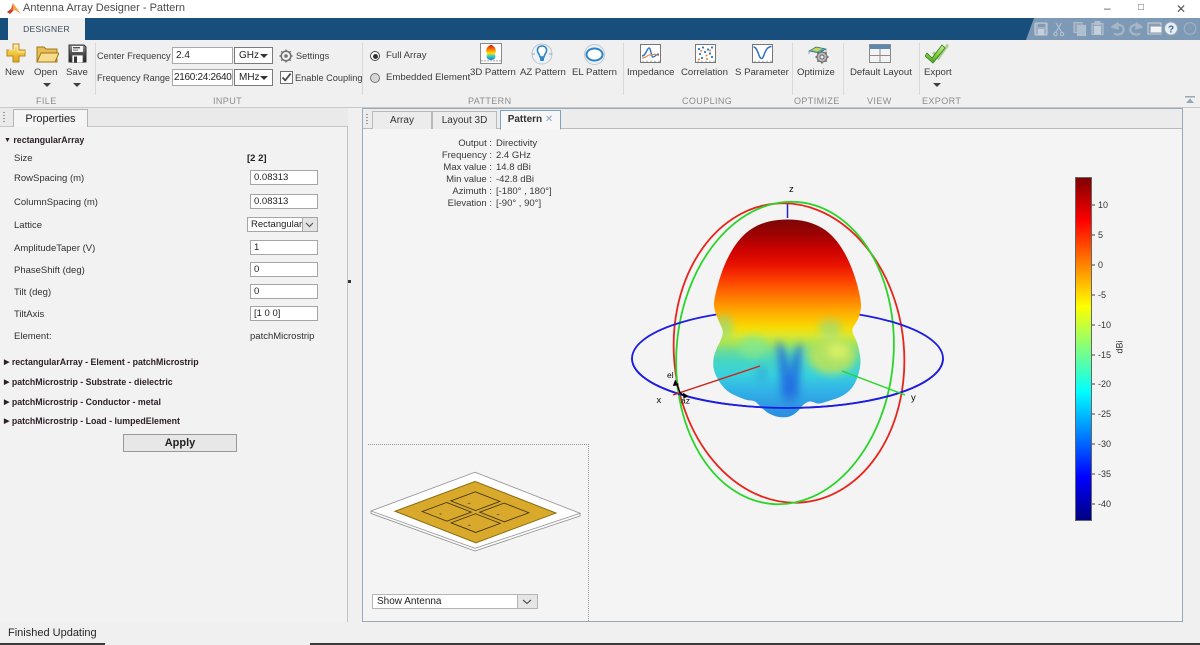 Image resolution: width=1200 pixels, height=645 pixels. What do you see at coordinates (791, 189) in the screenshot?
I see `svg-text: z` at bounding box center [791, 189].